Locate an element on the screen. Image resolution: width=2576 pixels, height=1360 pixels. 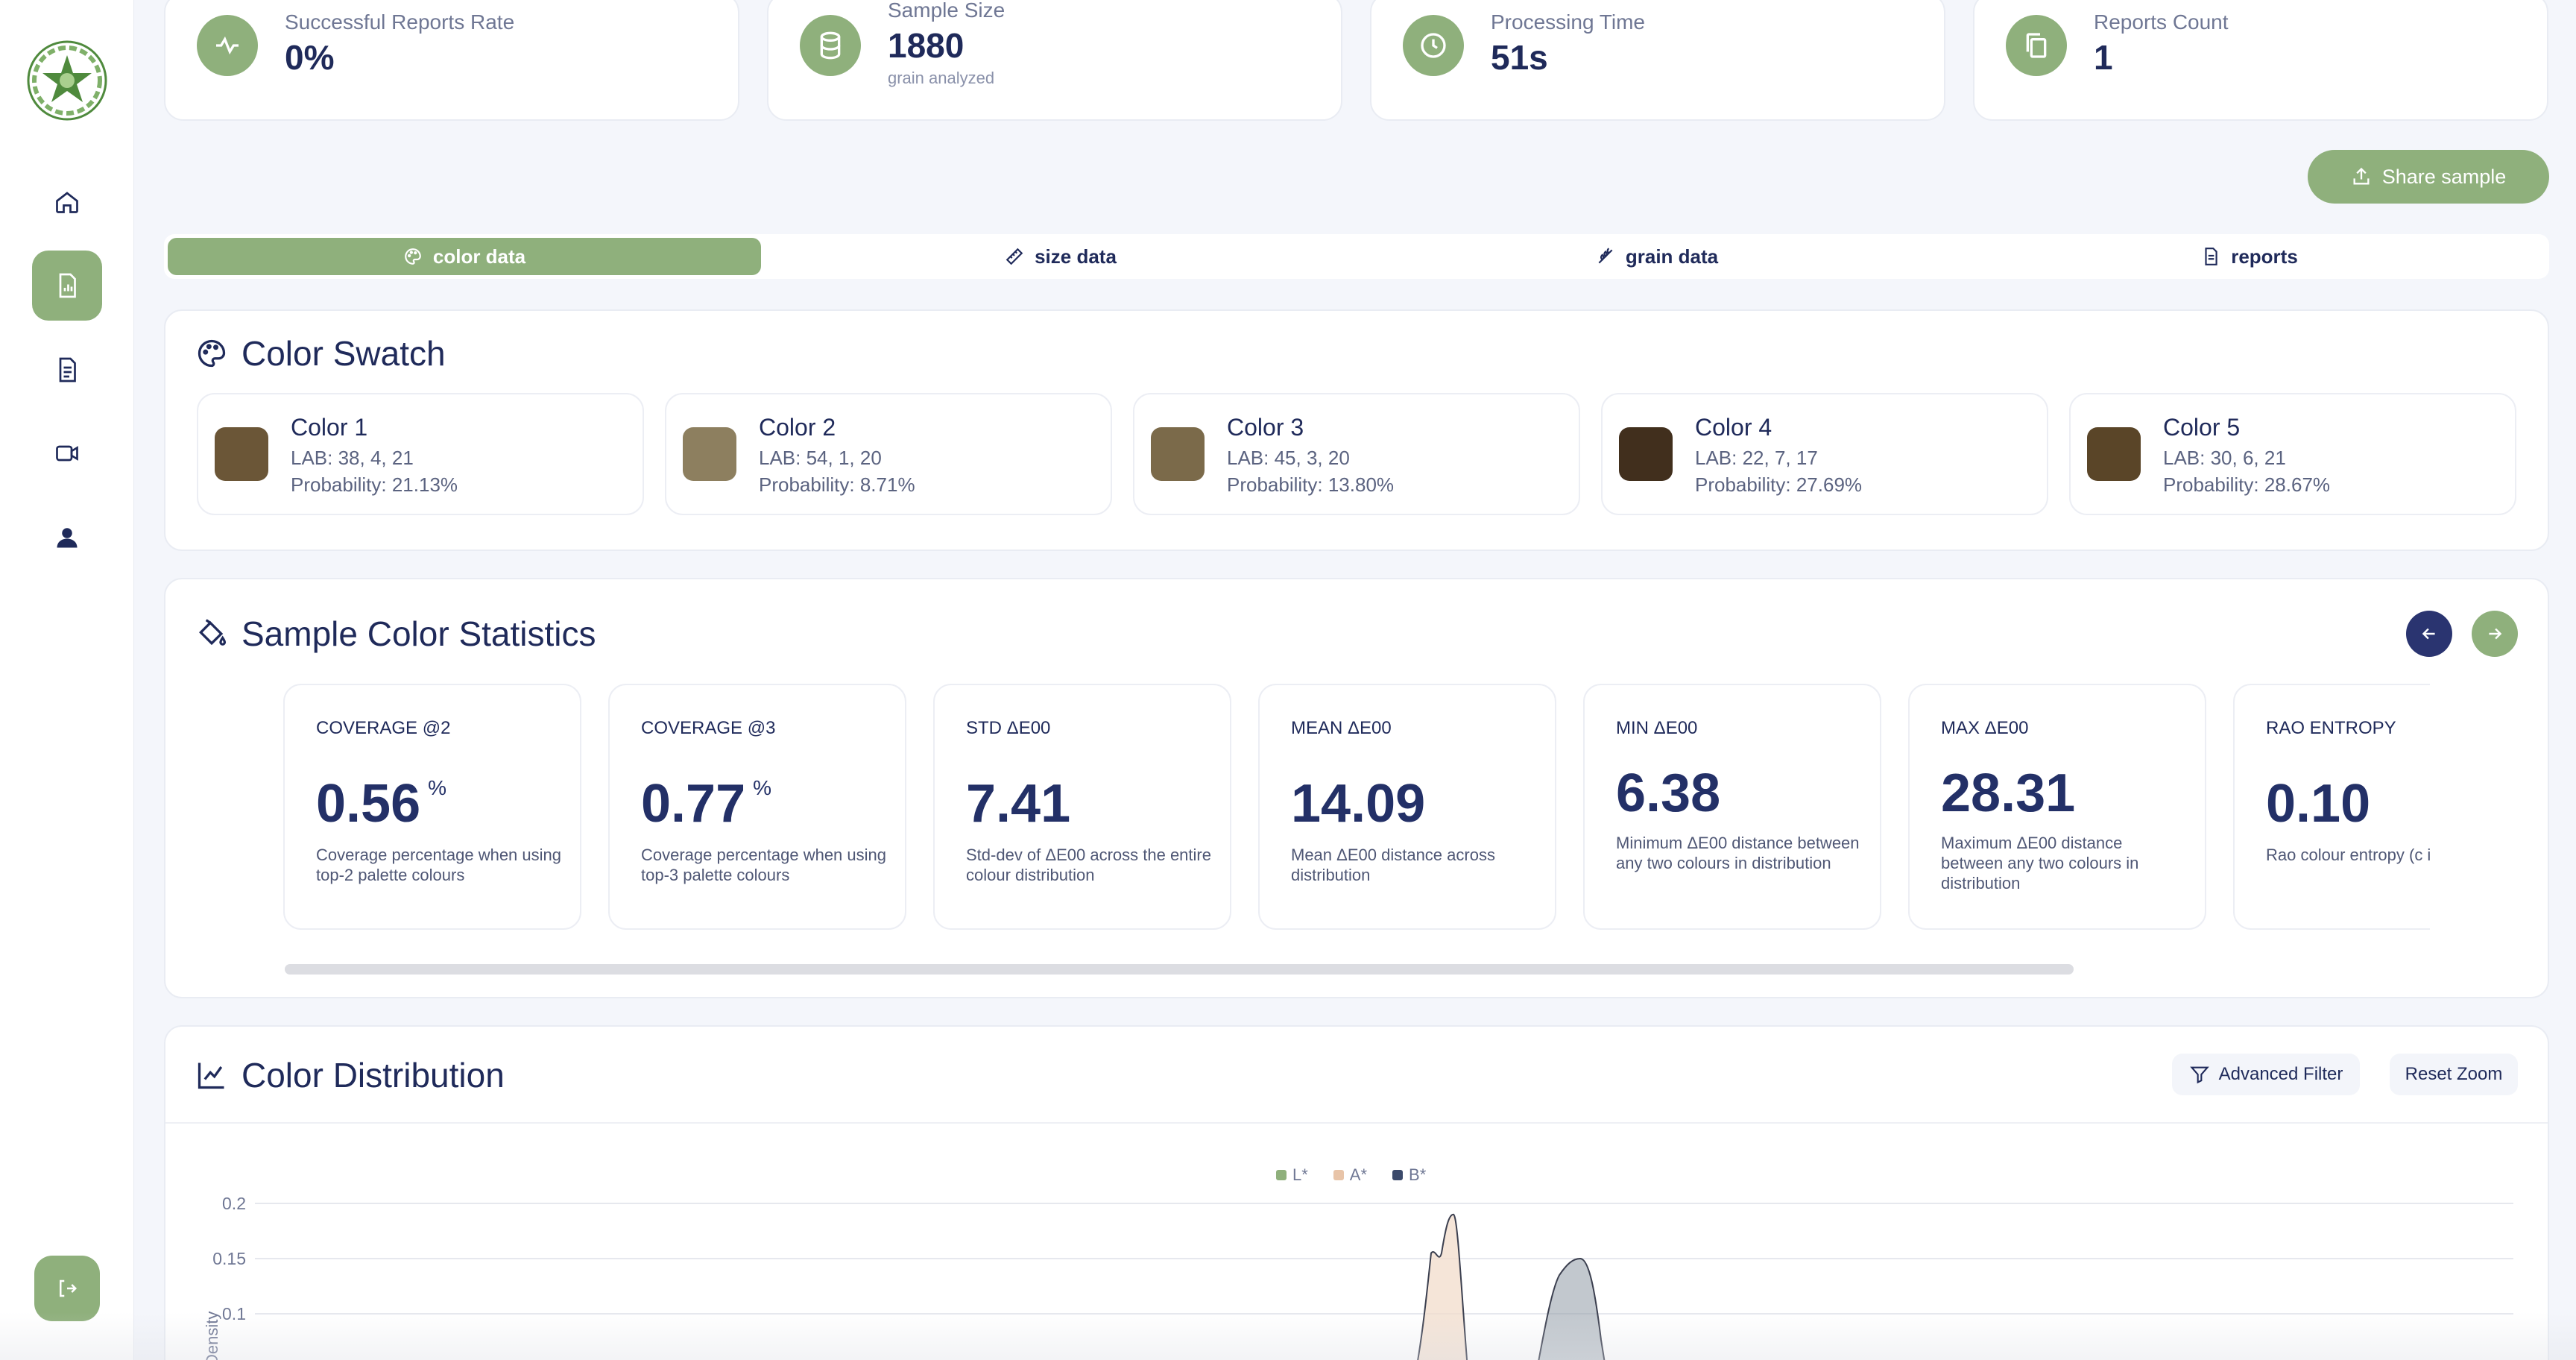
logout-icon is located at coordinates (69, 1288).